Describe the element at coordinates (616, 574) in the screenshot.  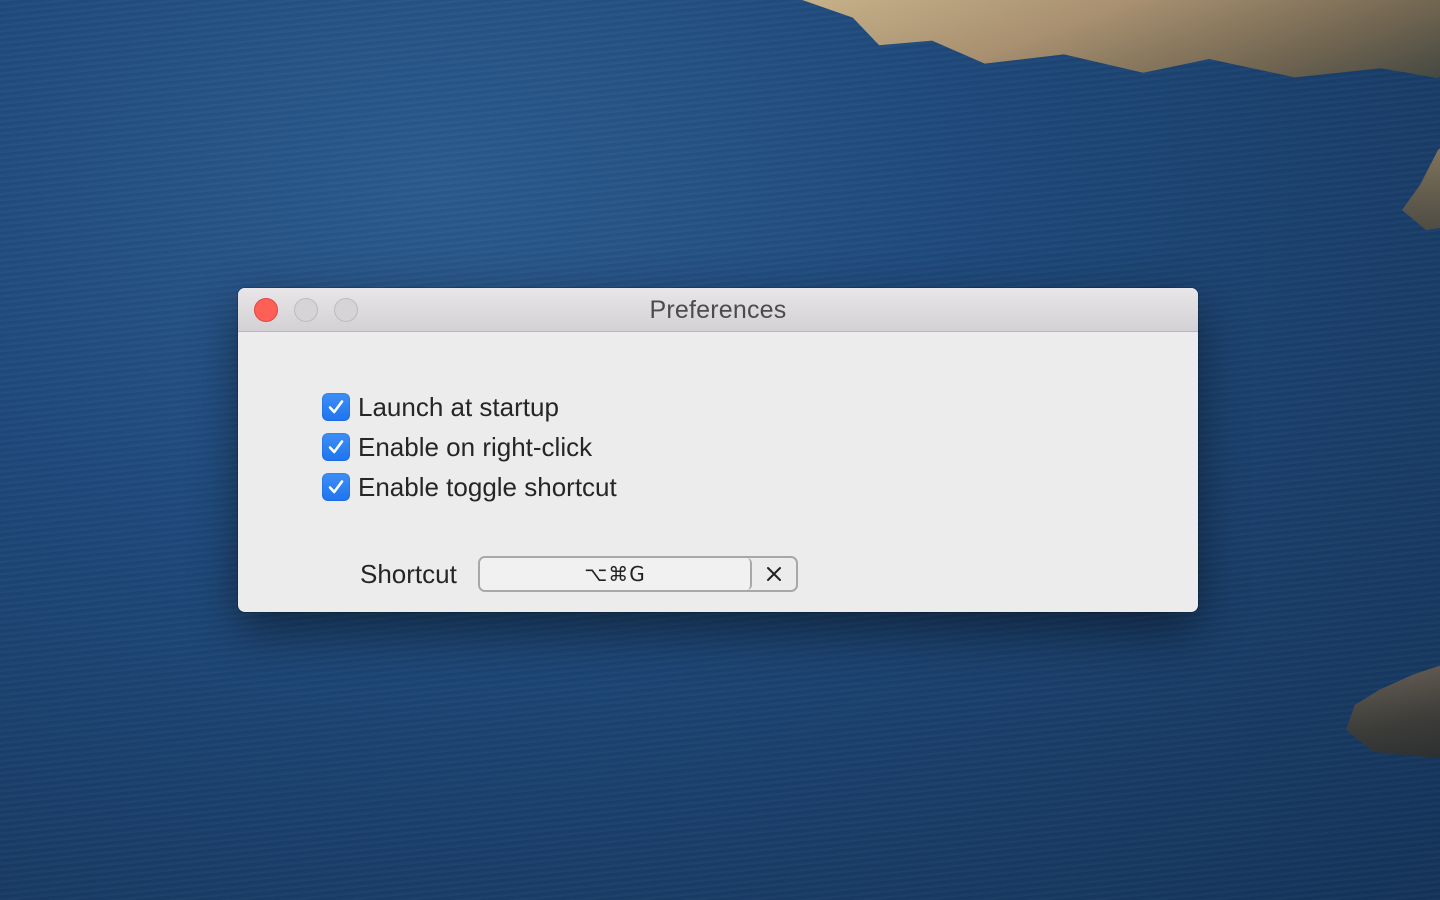
I see `shortcut-input: ⌥⌘G` at that location.